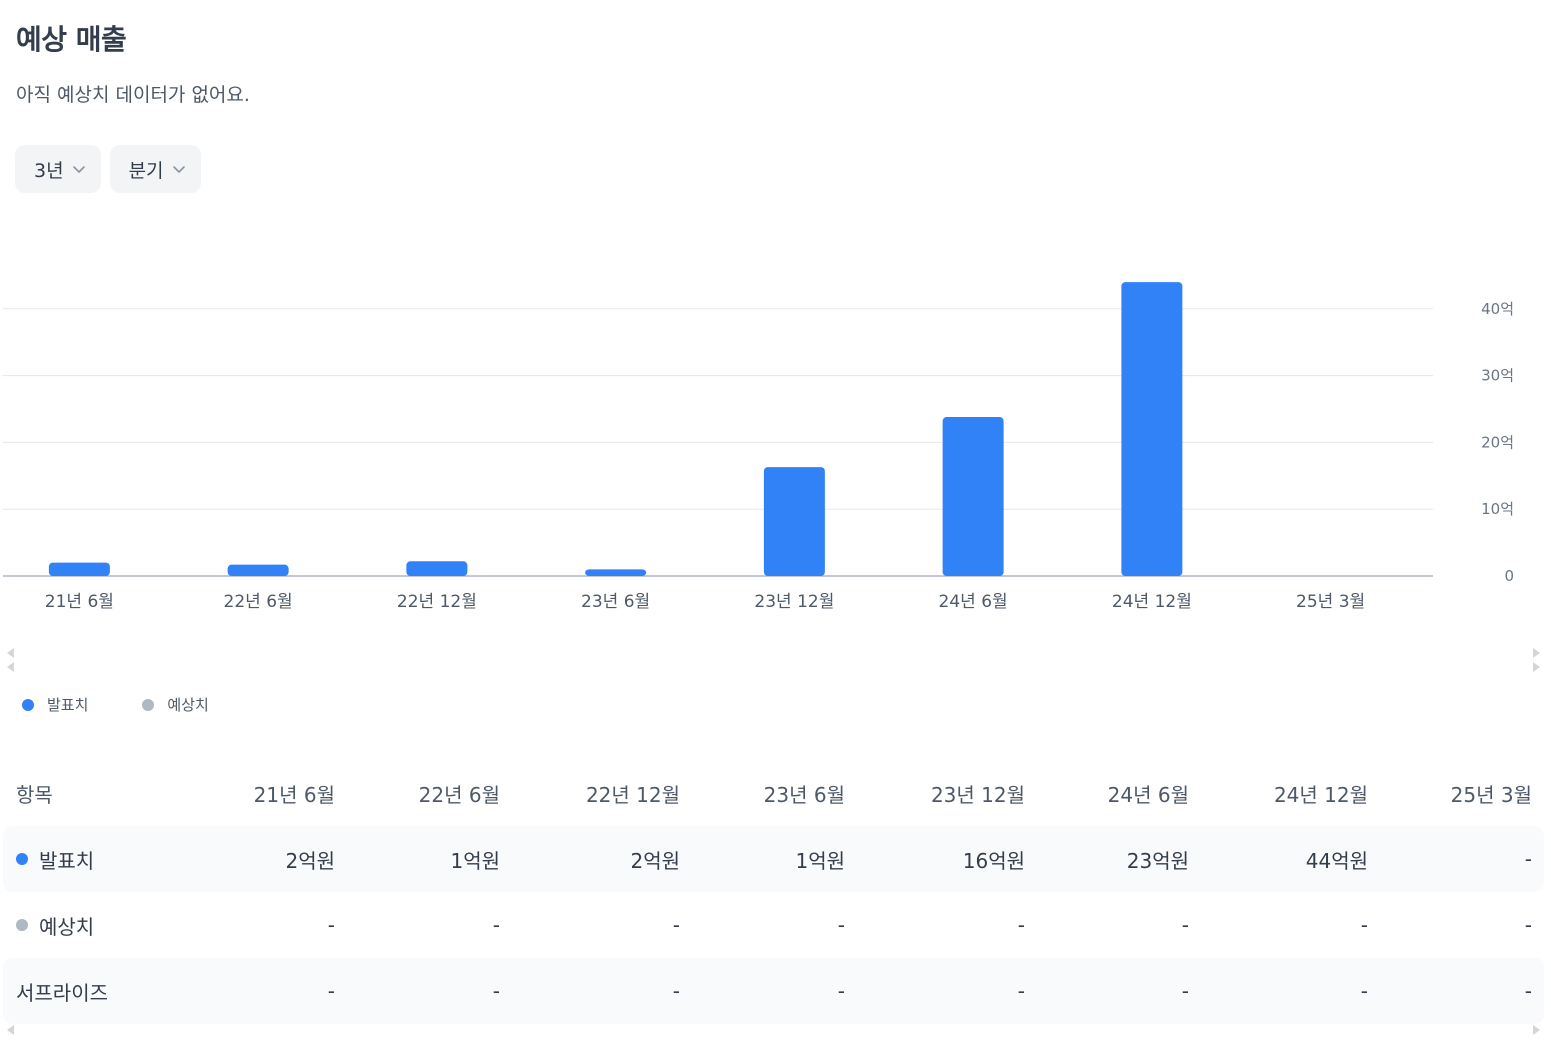 The height and width of the screenshot is (1043, 1551). I want to click on table-header-cell: 22년 12월, so click(632, 794).